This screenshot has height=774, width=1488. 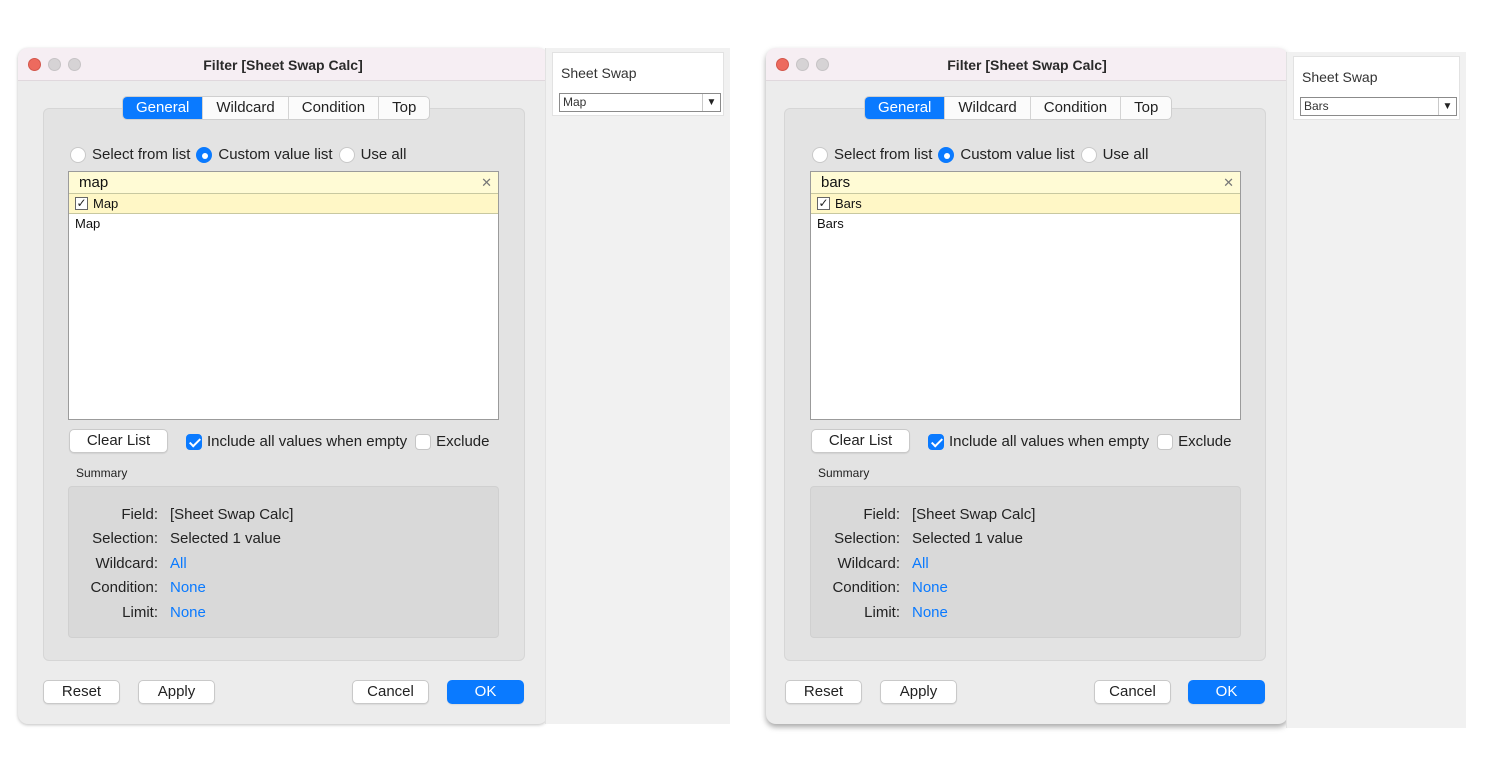 What do you see at coordinates (1025, 589) in the screenshot?
I see `summary-row-condition: Condition: None` at bounding box center [1025, 589].